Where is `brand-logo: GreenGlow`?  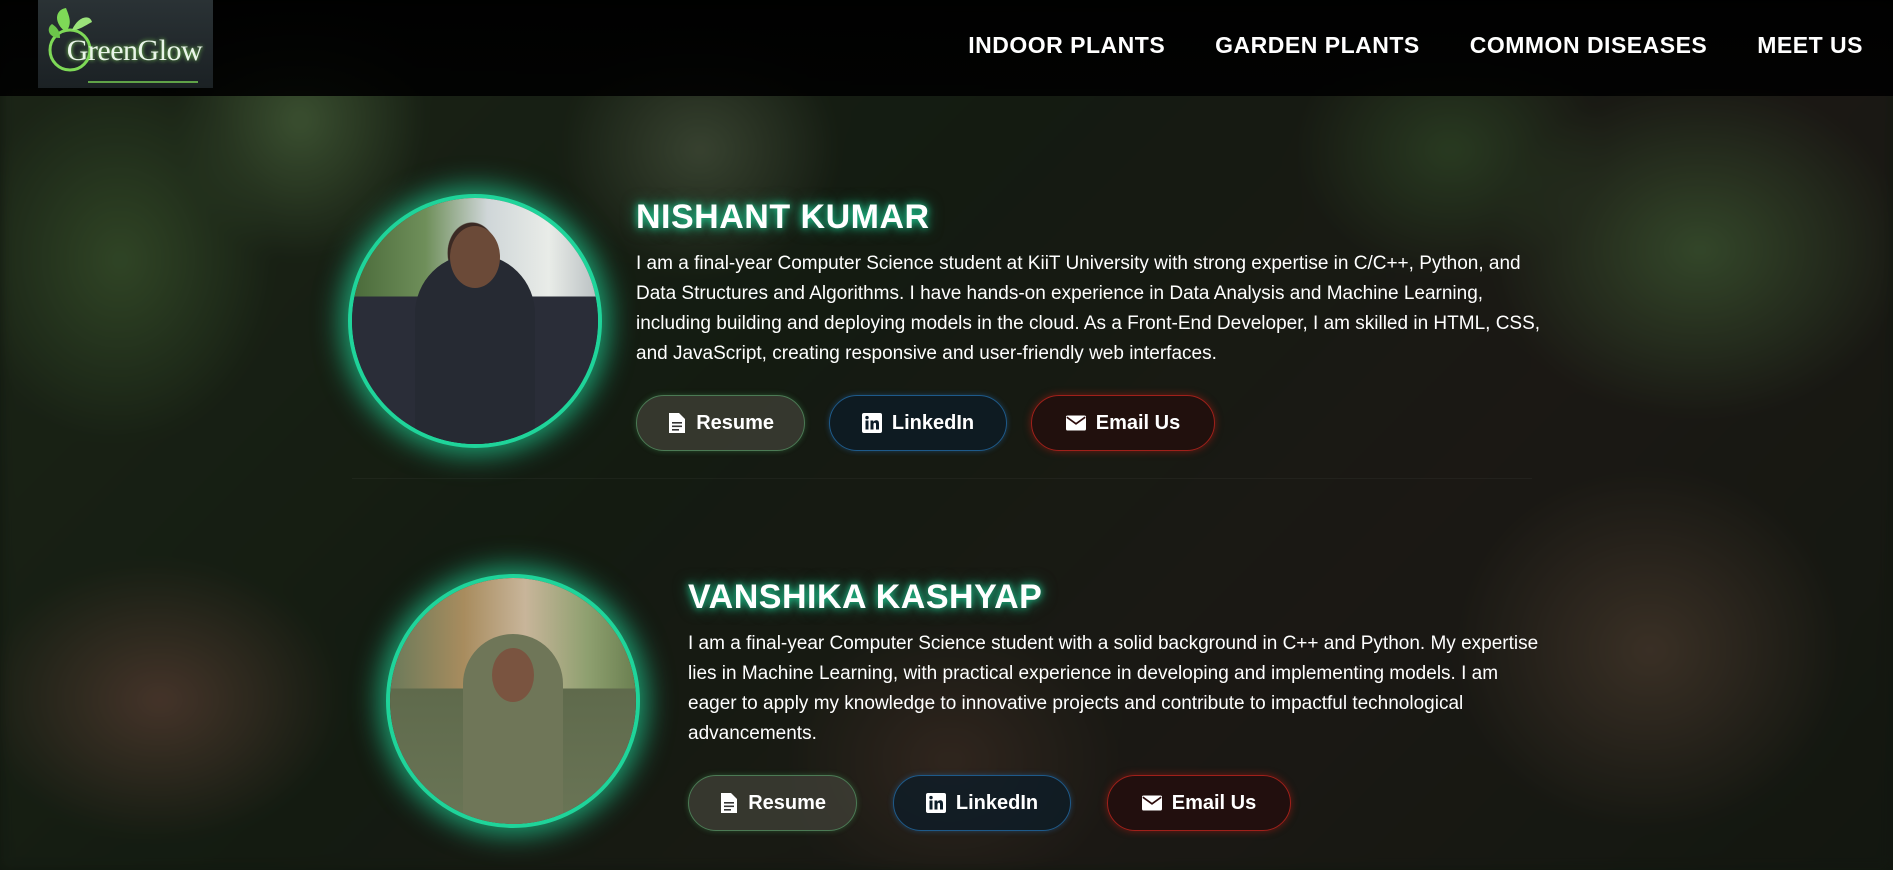 brand-logo: GreenGlow is located at coordinates (125, 44).